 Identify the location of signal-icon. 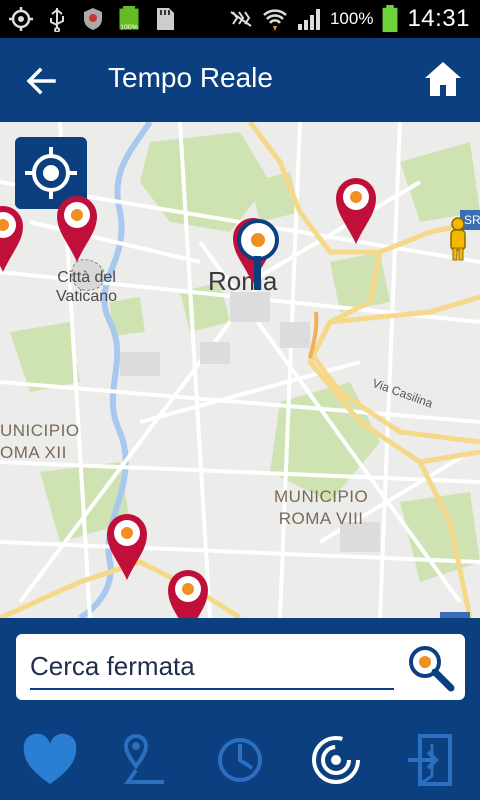
(308, 19).